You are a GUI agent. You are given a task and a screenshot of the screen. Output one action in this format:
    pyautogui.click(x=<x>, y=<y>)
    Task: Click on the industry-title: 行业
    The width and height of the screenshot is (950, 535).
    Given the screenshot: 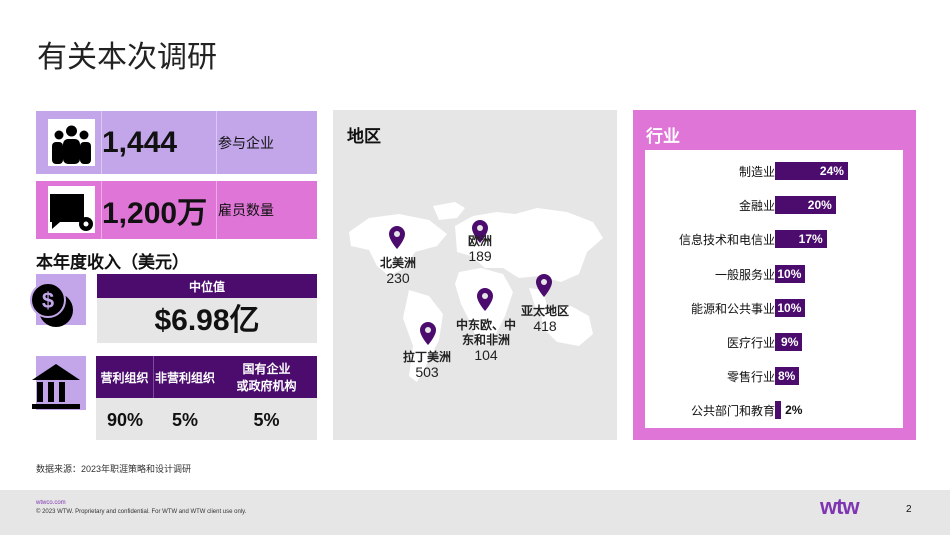 What is the action you would take?
    pyautogui.click(x=663, y=136)
    